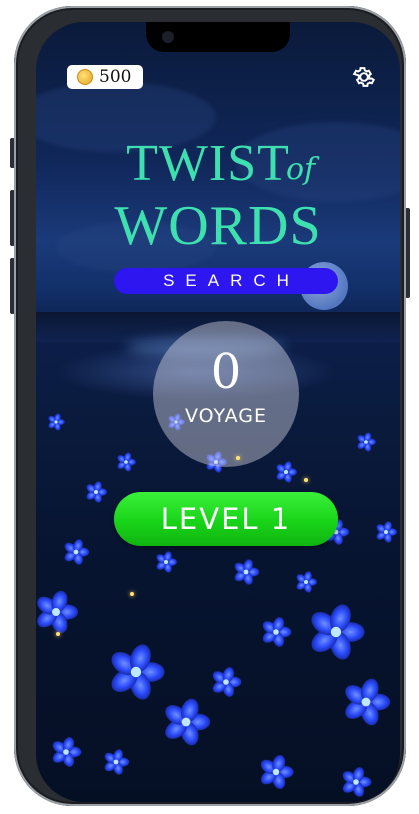 The image size is (419, 814). I want to click on voyage-count: 0, so click(226, 372).